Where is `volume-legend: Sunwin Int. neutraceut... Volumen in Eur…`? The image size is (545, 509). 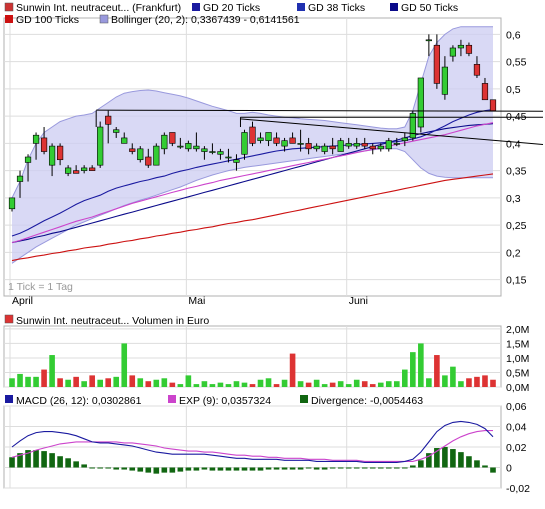
volume-legend: Sunwin Int. neutraceut... Volumen in Eur… is located at coordinates (106, 320).